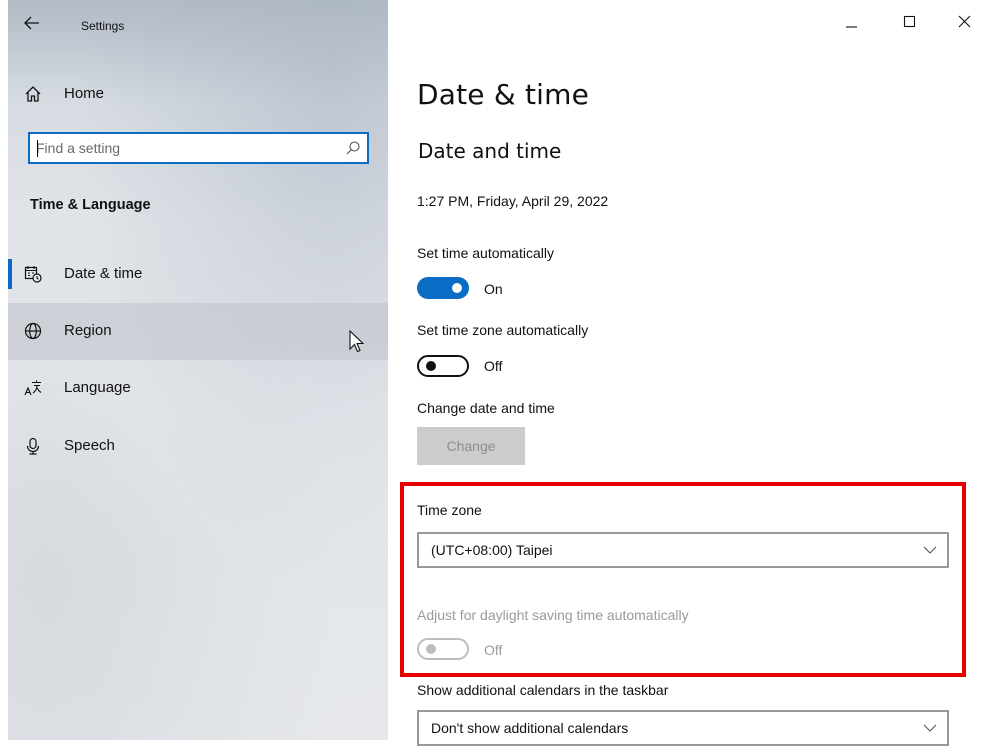  I want to click on additional-calendars-dropdown: Don't show additional calendars, so click(683, 728).